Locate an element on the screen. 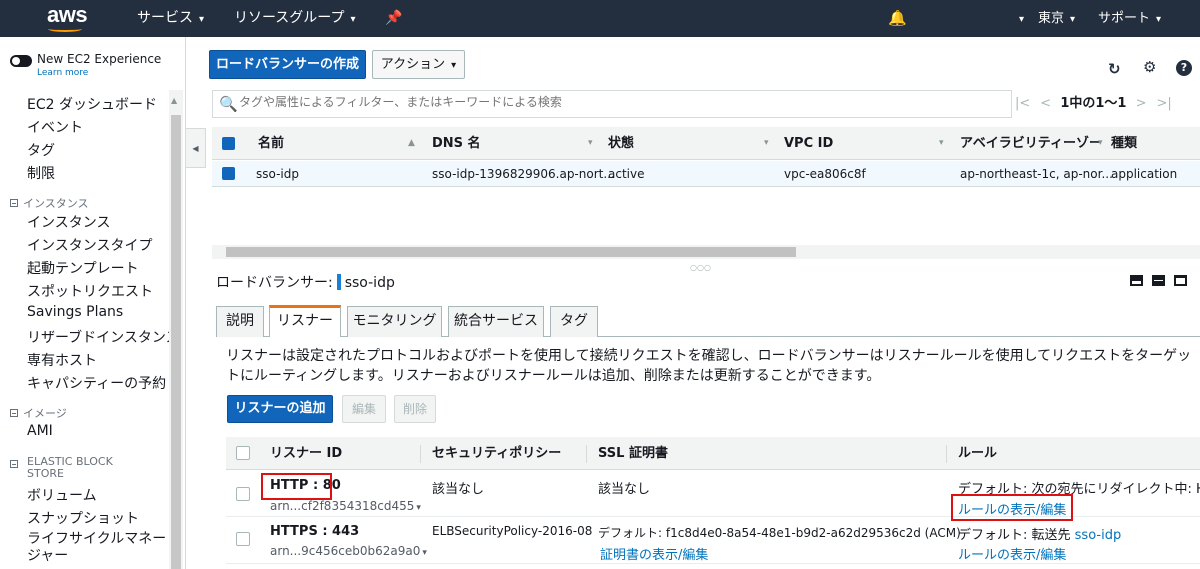 The width and height of the screenshot is (1200, 569). column-header-vpc: VPC ID ▾ is located at coordinates (864, 143).